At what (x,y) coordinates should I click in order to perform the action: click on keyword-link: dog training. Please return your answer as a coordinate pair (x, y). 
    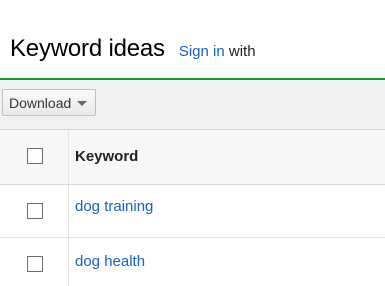
    Looking at the image, I should click on (114, 206).